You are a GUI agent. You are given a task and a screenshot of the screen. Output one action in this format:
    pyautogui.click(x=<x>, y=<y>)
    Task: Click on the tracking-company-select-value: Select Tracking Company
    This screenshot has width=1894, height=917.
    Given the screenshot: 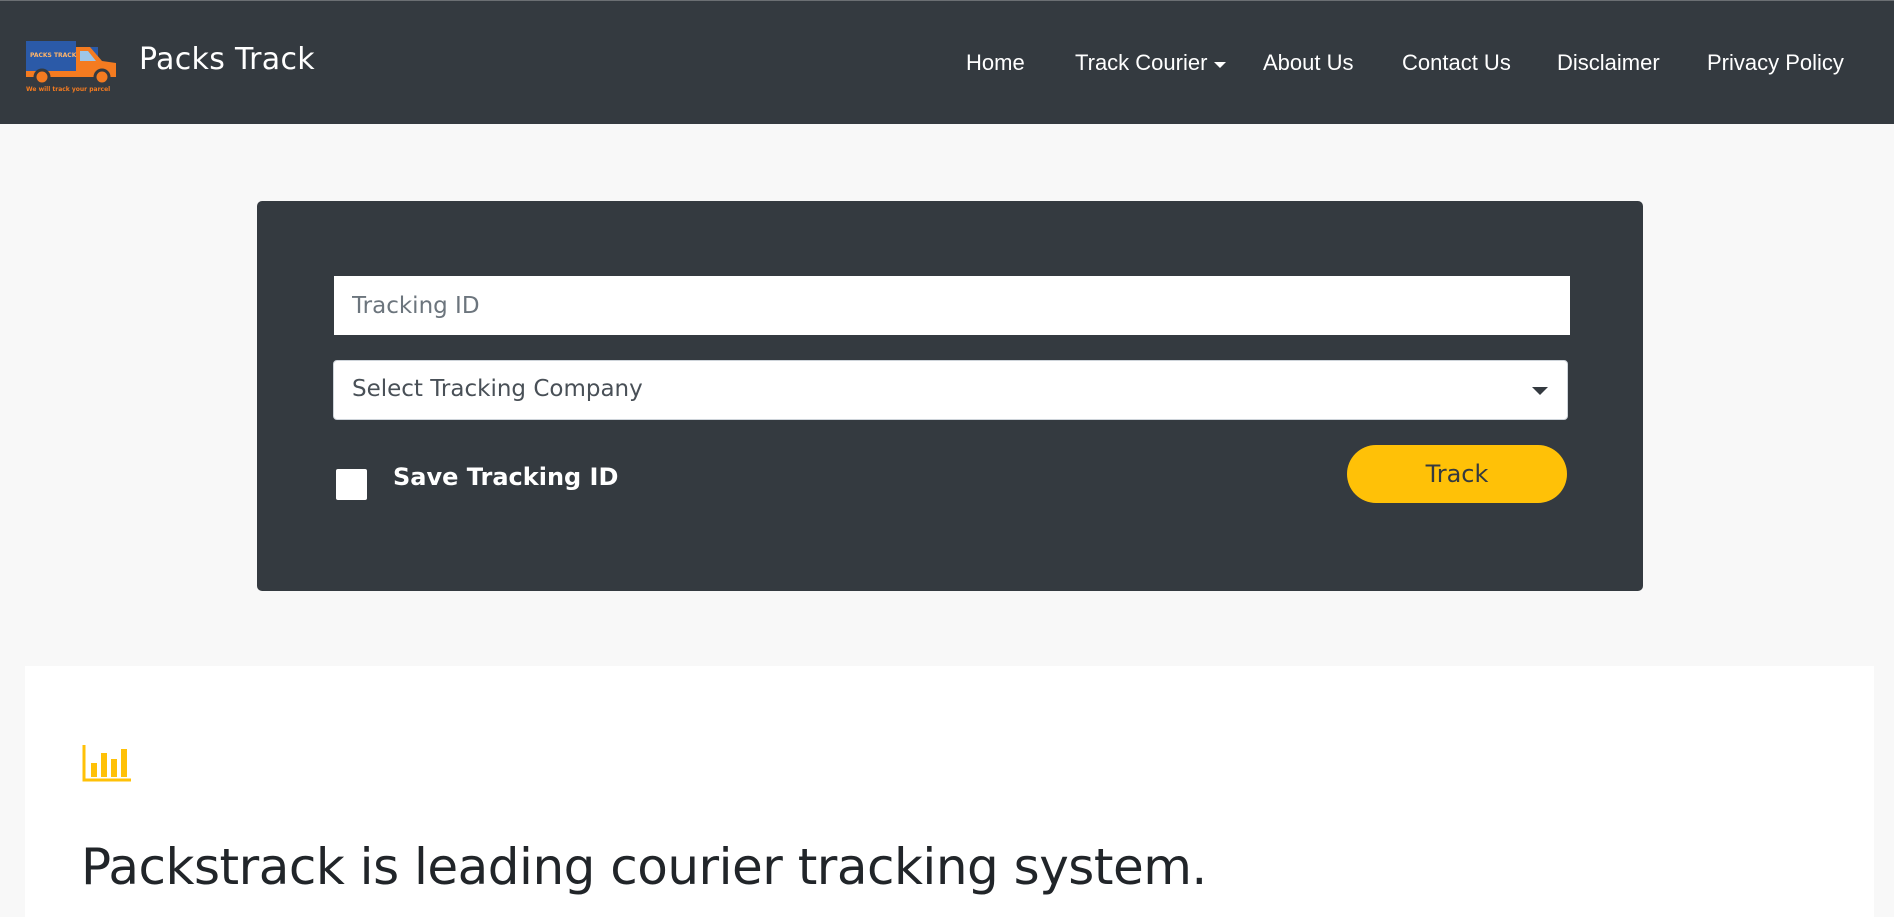 What is the action you would take?
    pyautogui.click(x=497, y=389)
    